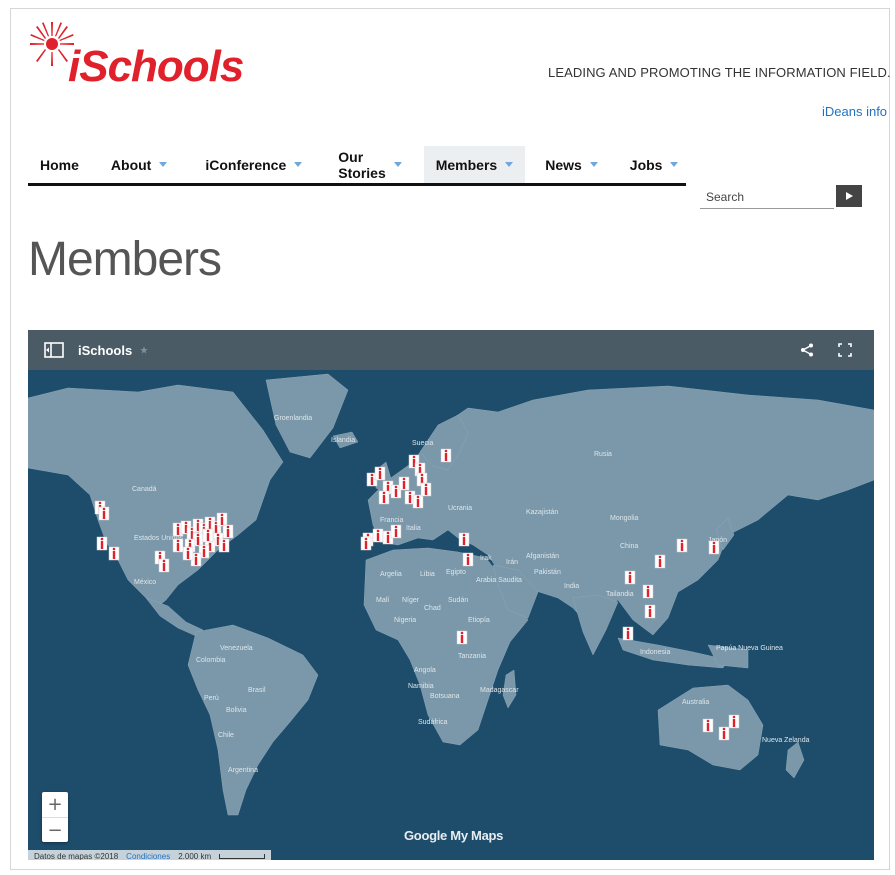  I want to click on label-kazajistan: Kazajistán, so click(542, 512).